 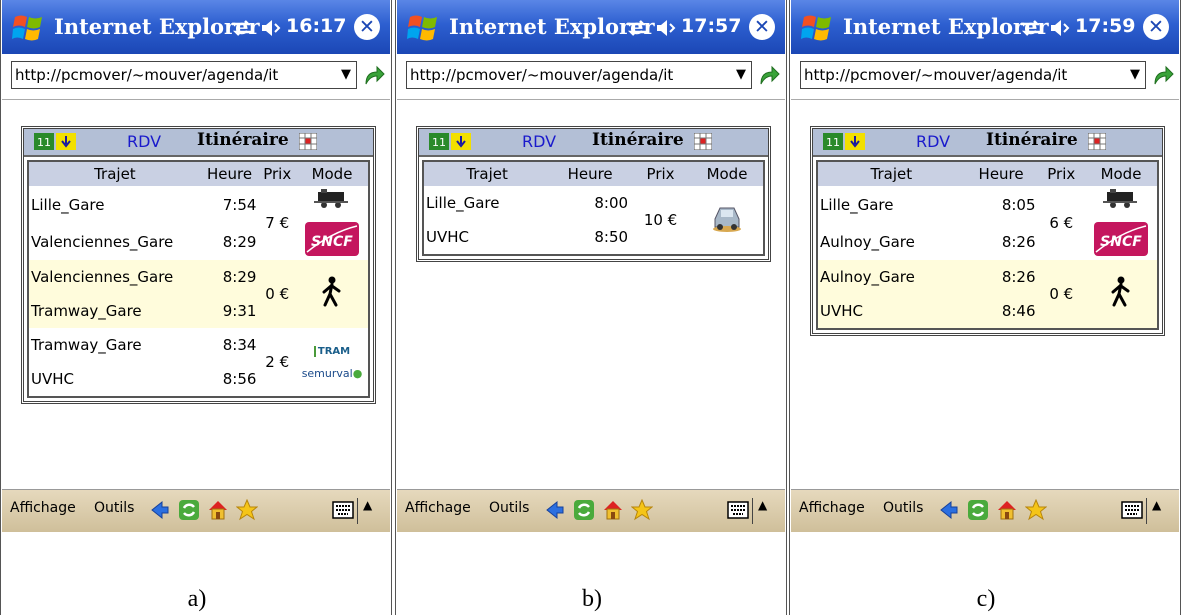 What do you see at coordinates (1001, 311) in the screenshot?
I see `leg-arrival: 8:46` at bounding box center [1001, 311].